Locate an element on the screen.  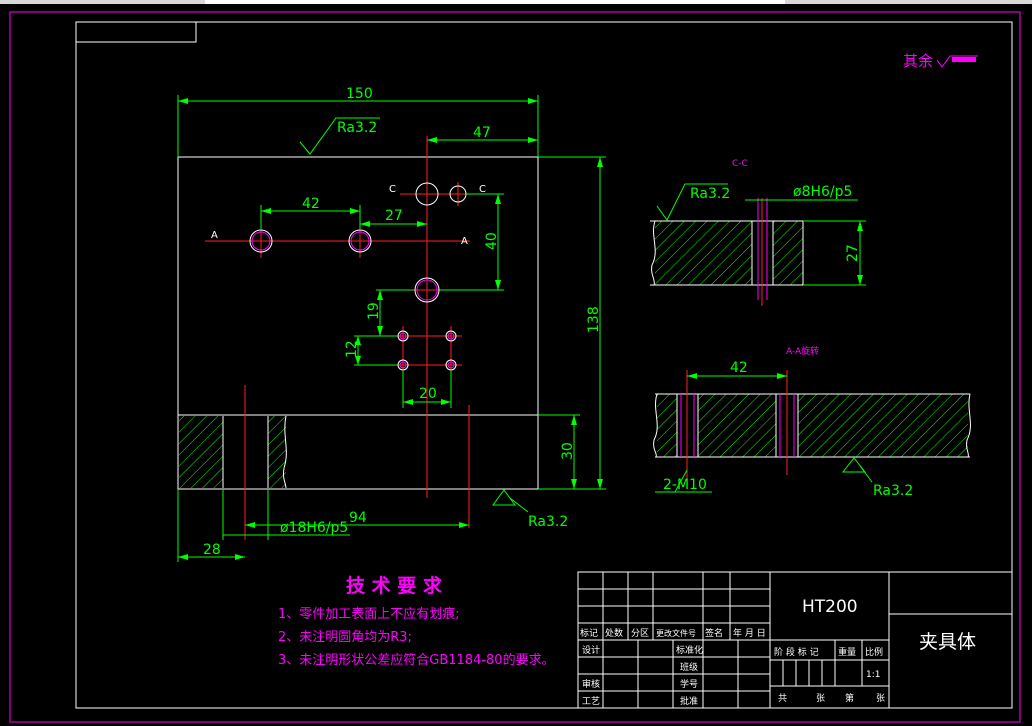
section-c-c-title: C-C is located at coordinates (740, 164).